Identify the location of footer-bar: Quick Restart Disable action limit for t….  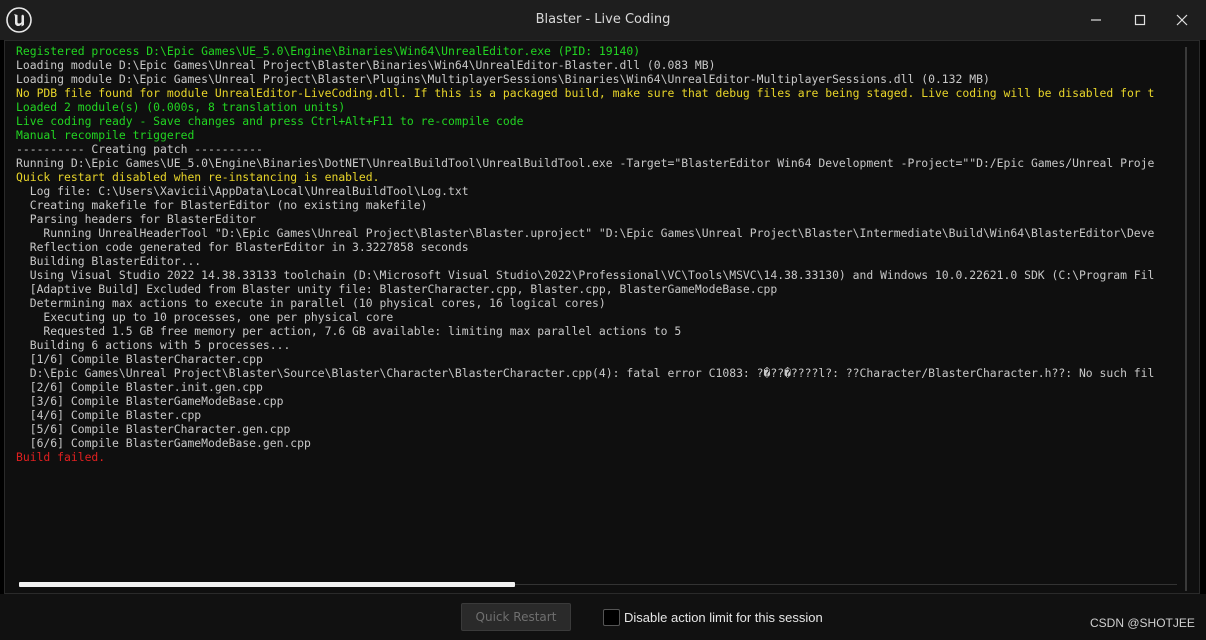
(603, 617).